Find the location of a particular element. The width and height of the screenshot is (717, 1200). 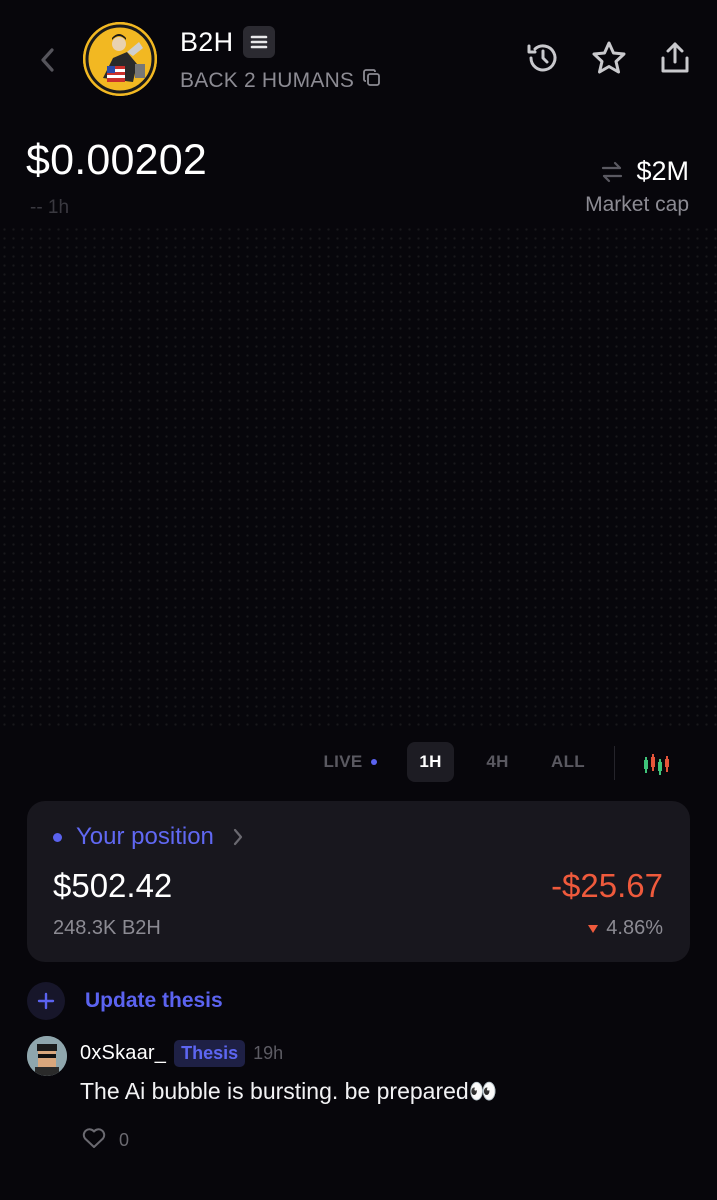

position-header: Your position is located at coordinates (148, 837).